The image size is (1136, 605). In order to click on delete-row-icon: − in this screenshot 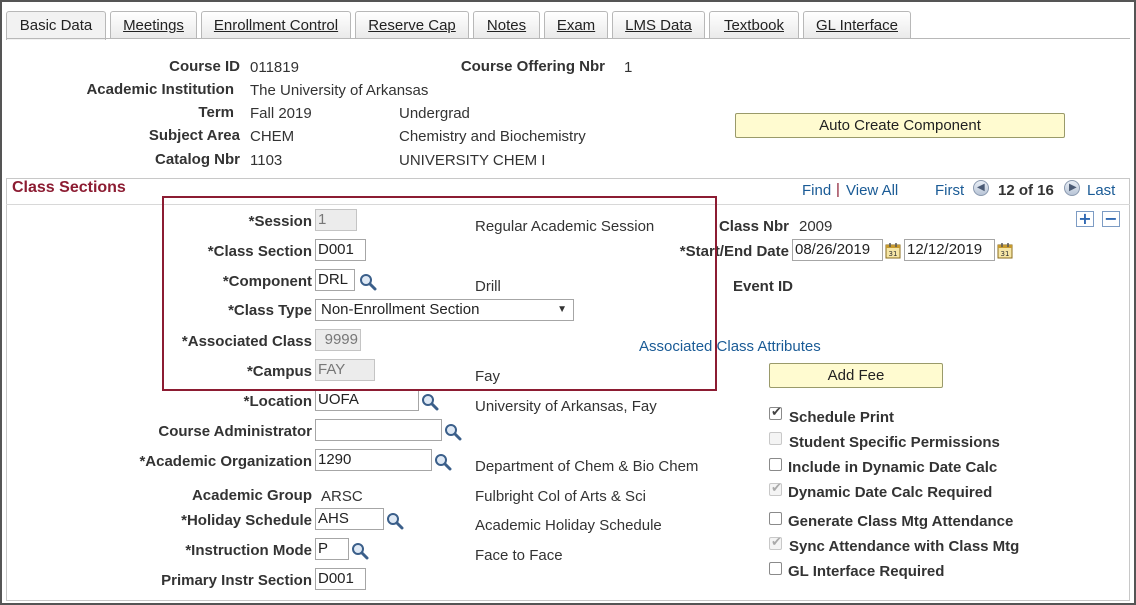, I will do `click(1111, 219)`.